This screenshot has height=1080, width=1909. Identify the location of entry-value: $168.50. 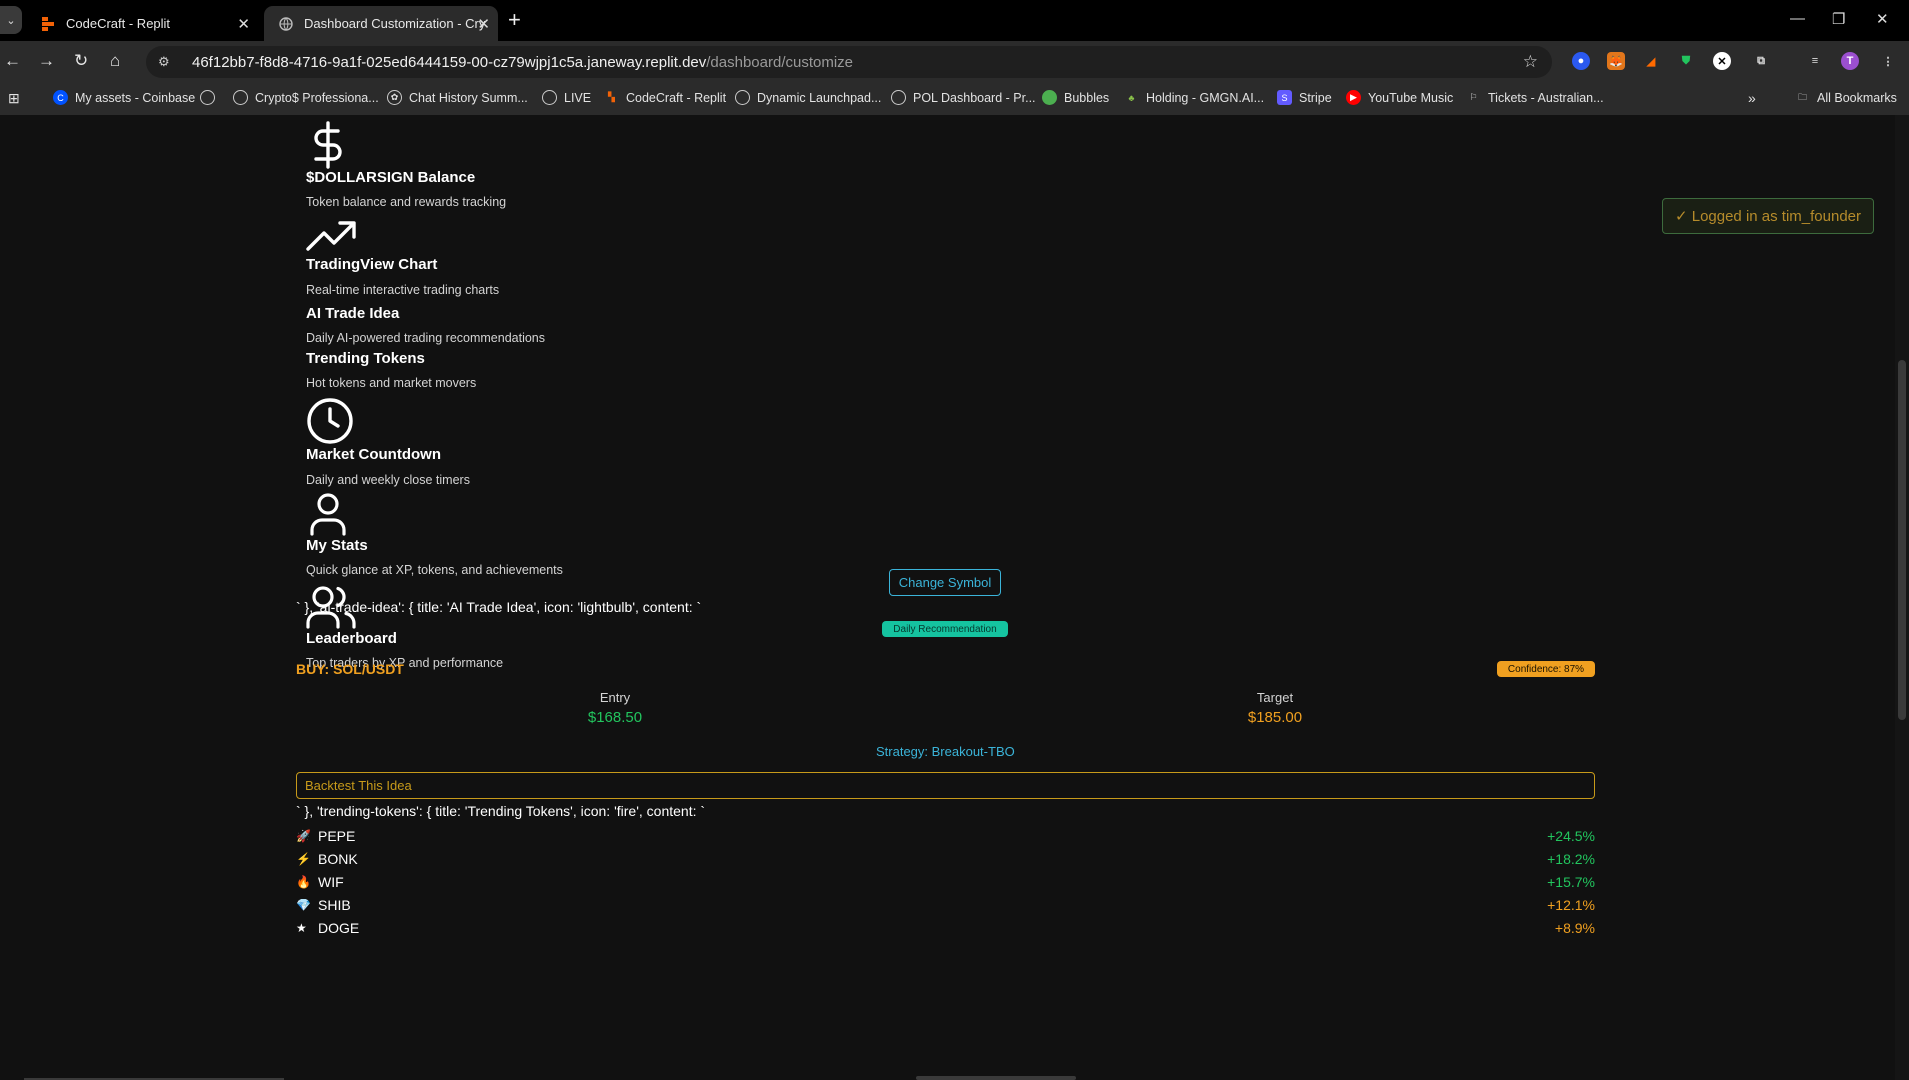
(615, 717).